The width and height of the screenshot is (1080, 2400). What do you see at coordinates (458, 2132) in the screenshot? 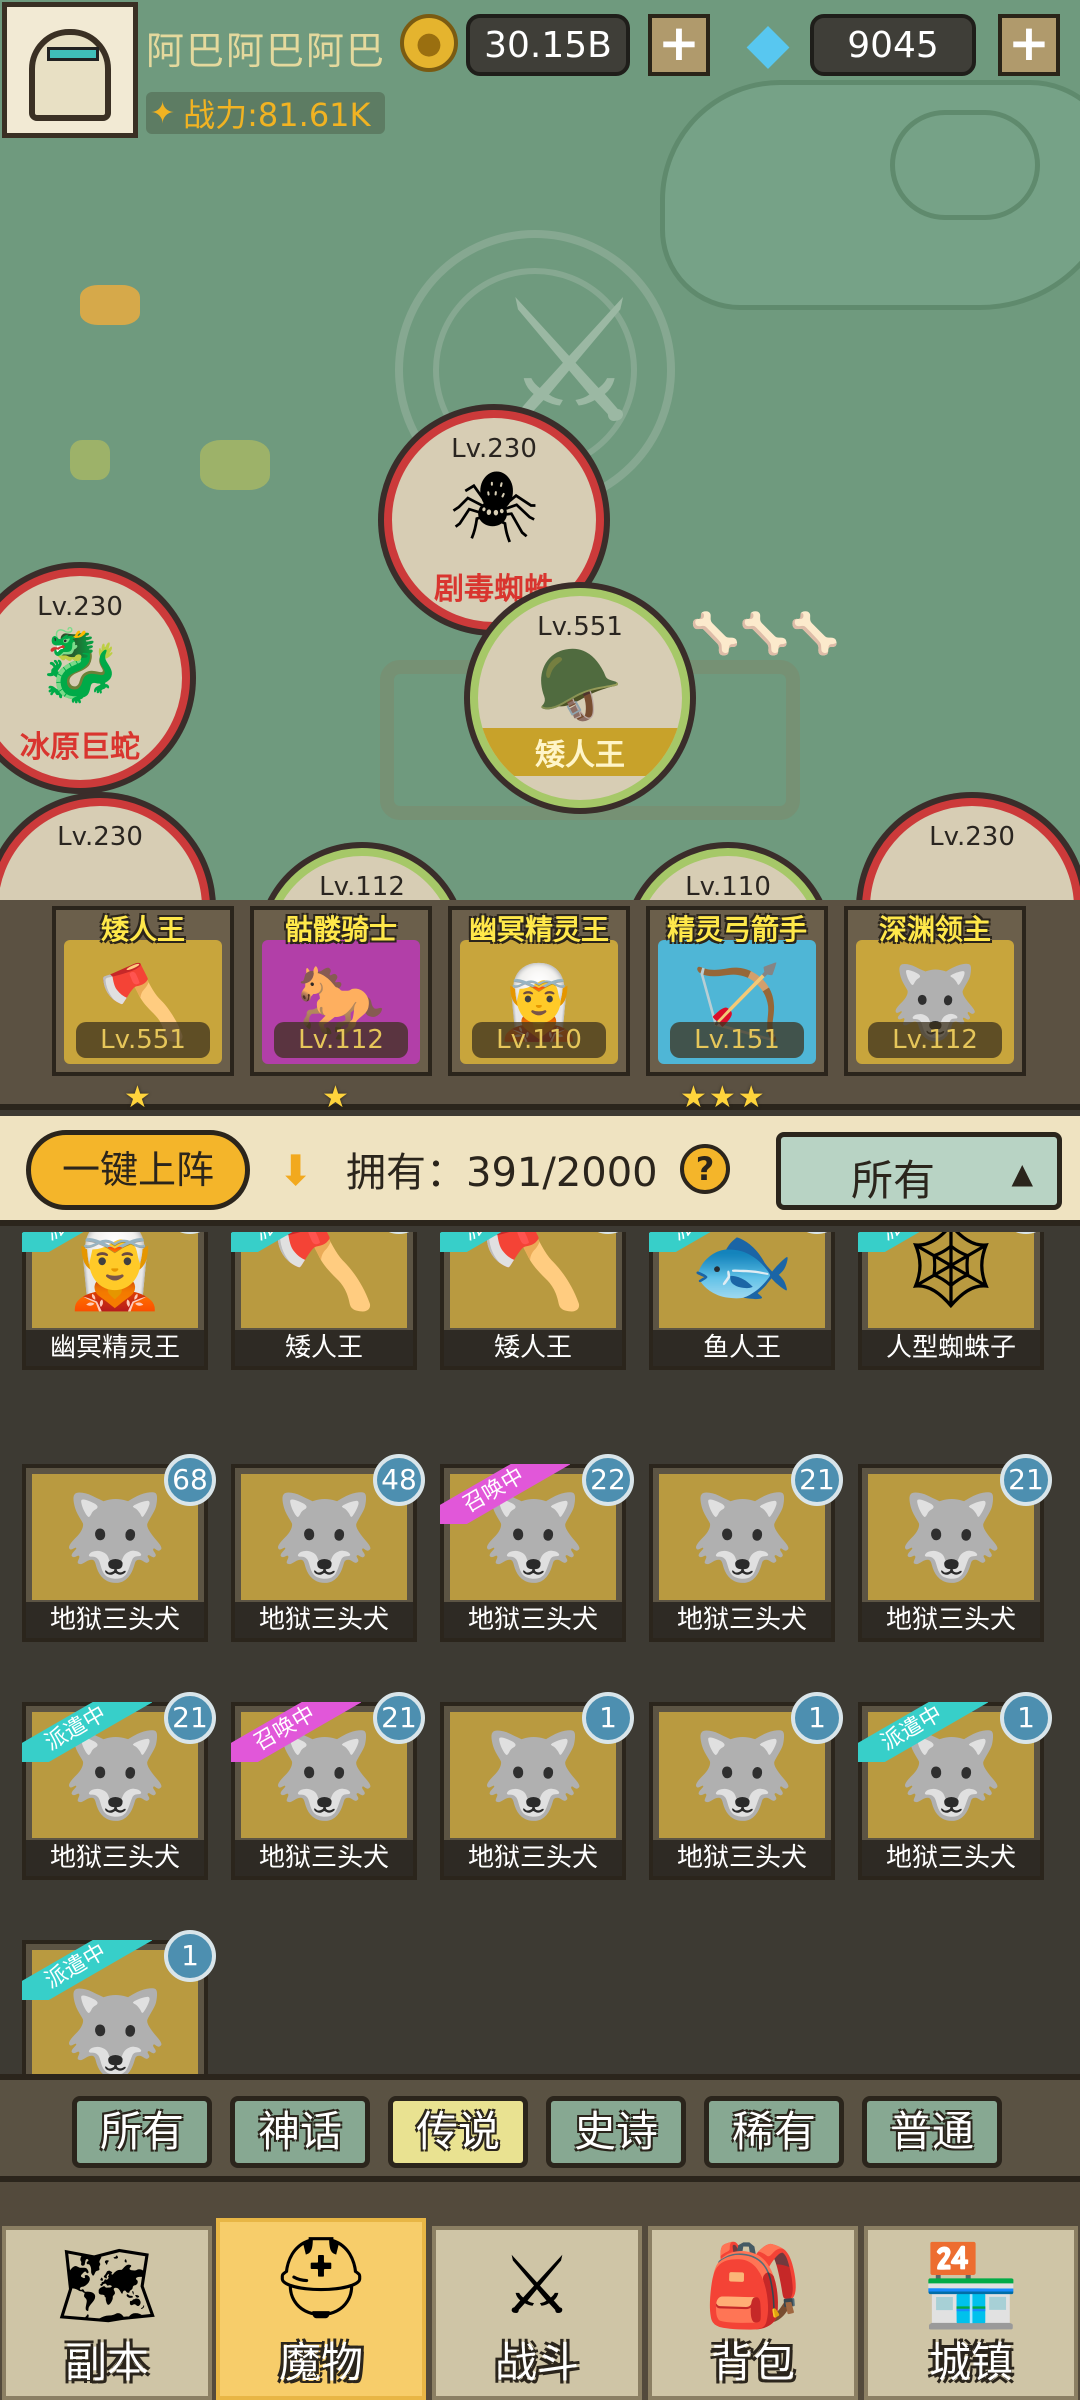
I see `rarity-tab-legendary: 传说` at bounding box center [458, 2132].